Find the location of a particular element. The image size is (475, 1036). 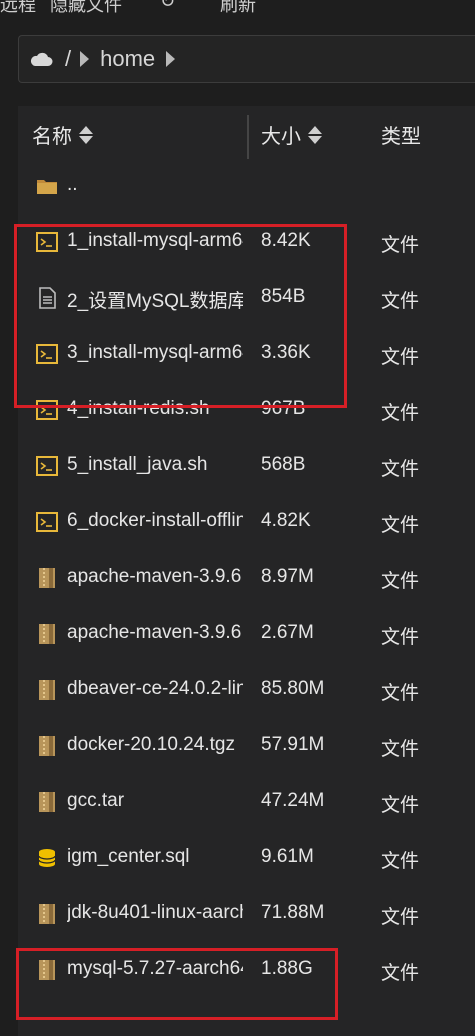

database-icon is located at coordinates (47, 858).